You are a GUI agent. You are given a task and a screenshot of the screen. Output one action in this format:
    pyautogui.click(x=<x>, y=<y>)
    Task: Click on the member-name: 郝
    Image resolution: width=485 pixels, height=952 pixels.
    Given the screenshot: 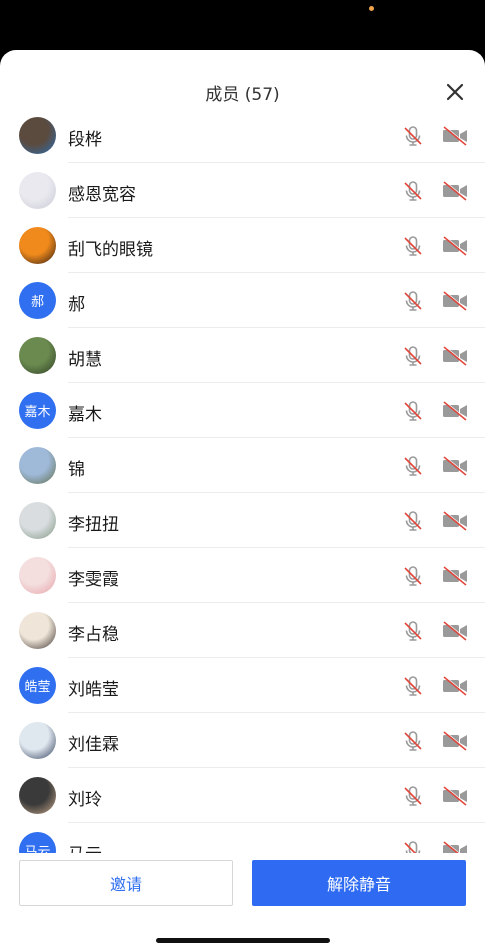 What is the action you would take?
    pyautogui.click(x=76, y=305)
    